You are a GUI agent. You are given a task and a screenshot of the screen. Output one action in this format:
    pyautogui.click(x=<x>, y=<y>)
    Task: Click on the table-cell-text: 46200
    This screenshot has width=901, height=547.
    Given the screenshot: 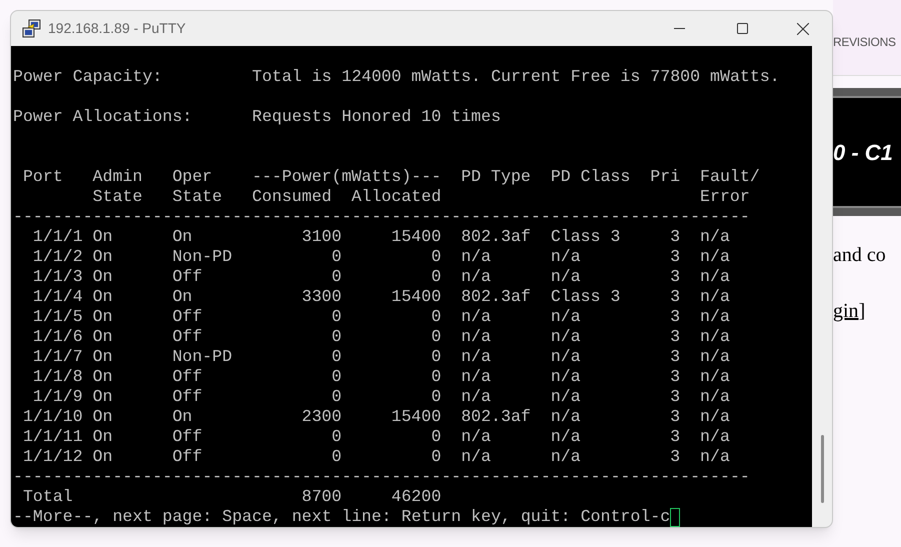 What is the action you would take?
    pyautogui.click(x=416, y=497)
    